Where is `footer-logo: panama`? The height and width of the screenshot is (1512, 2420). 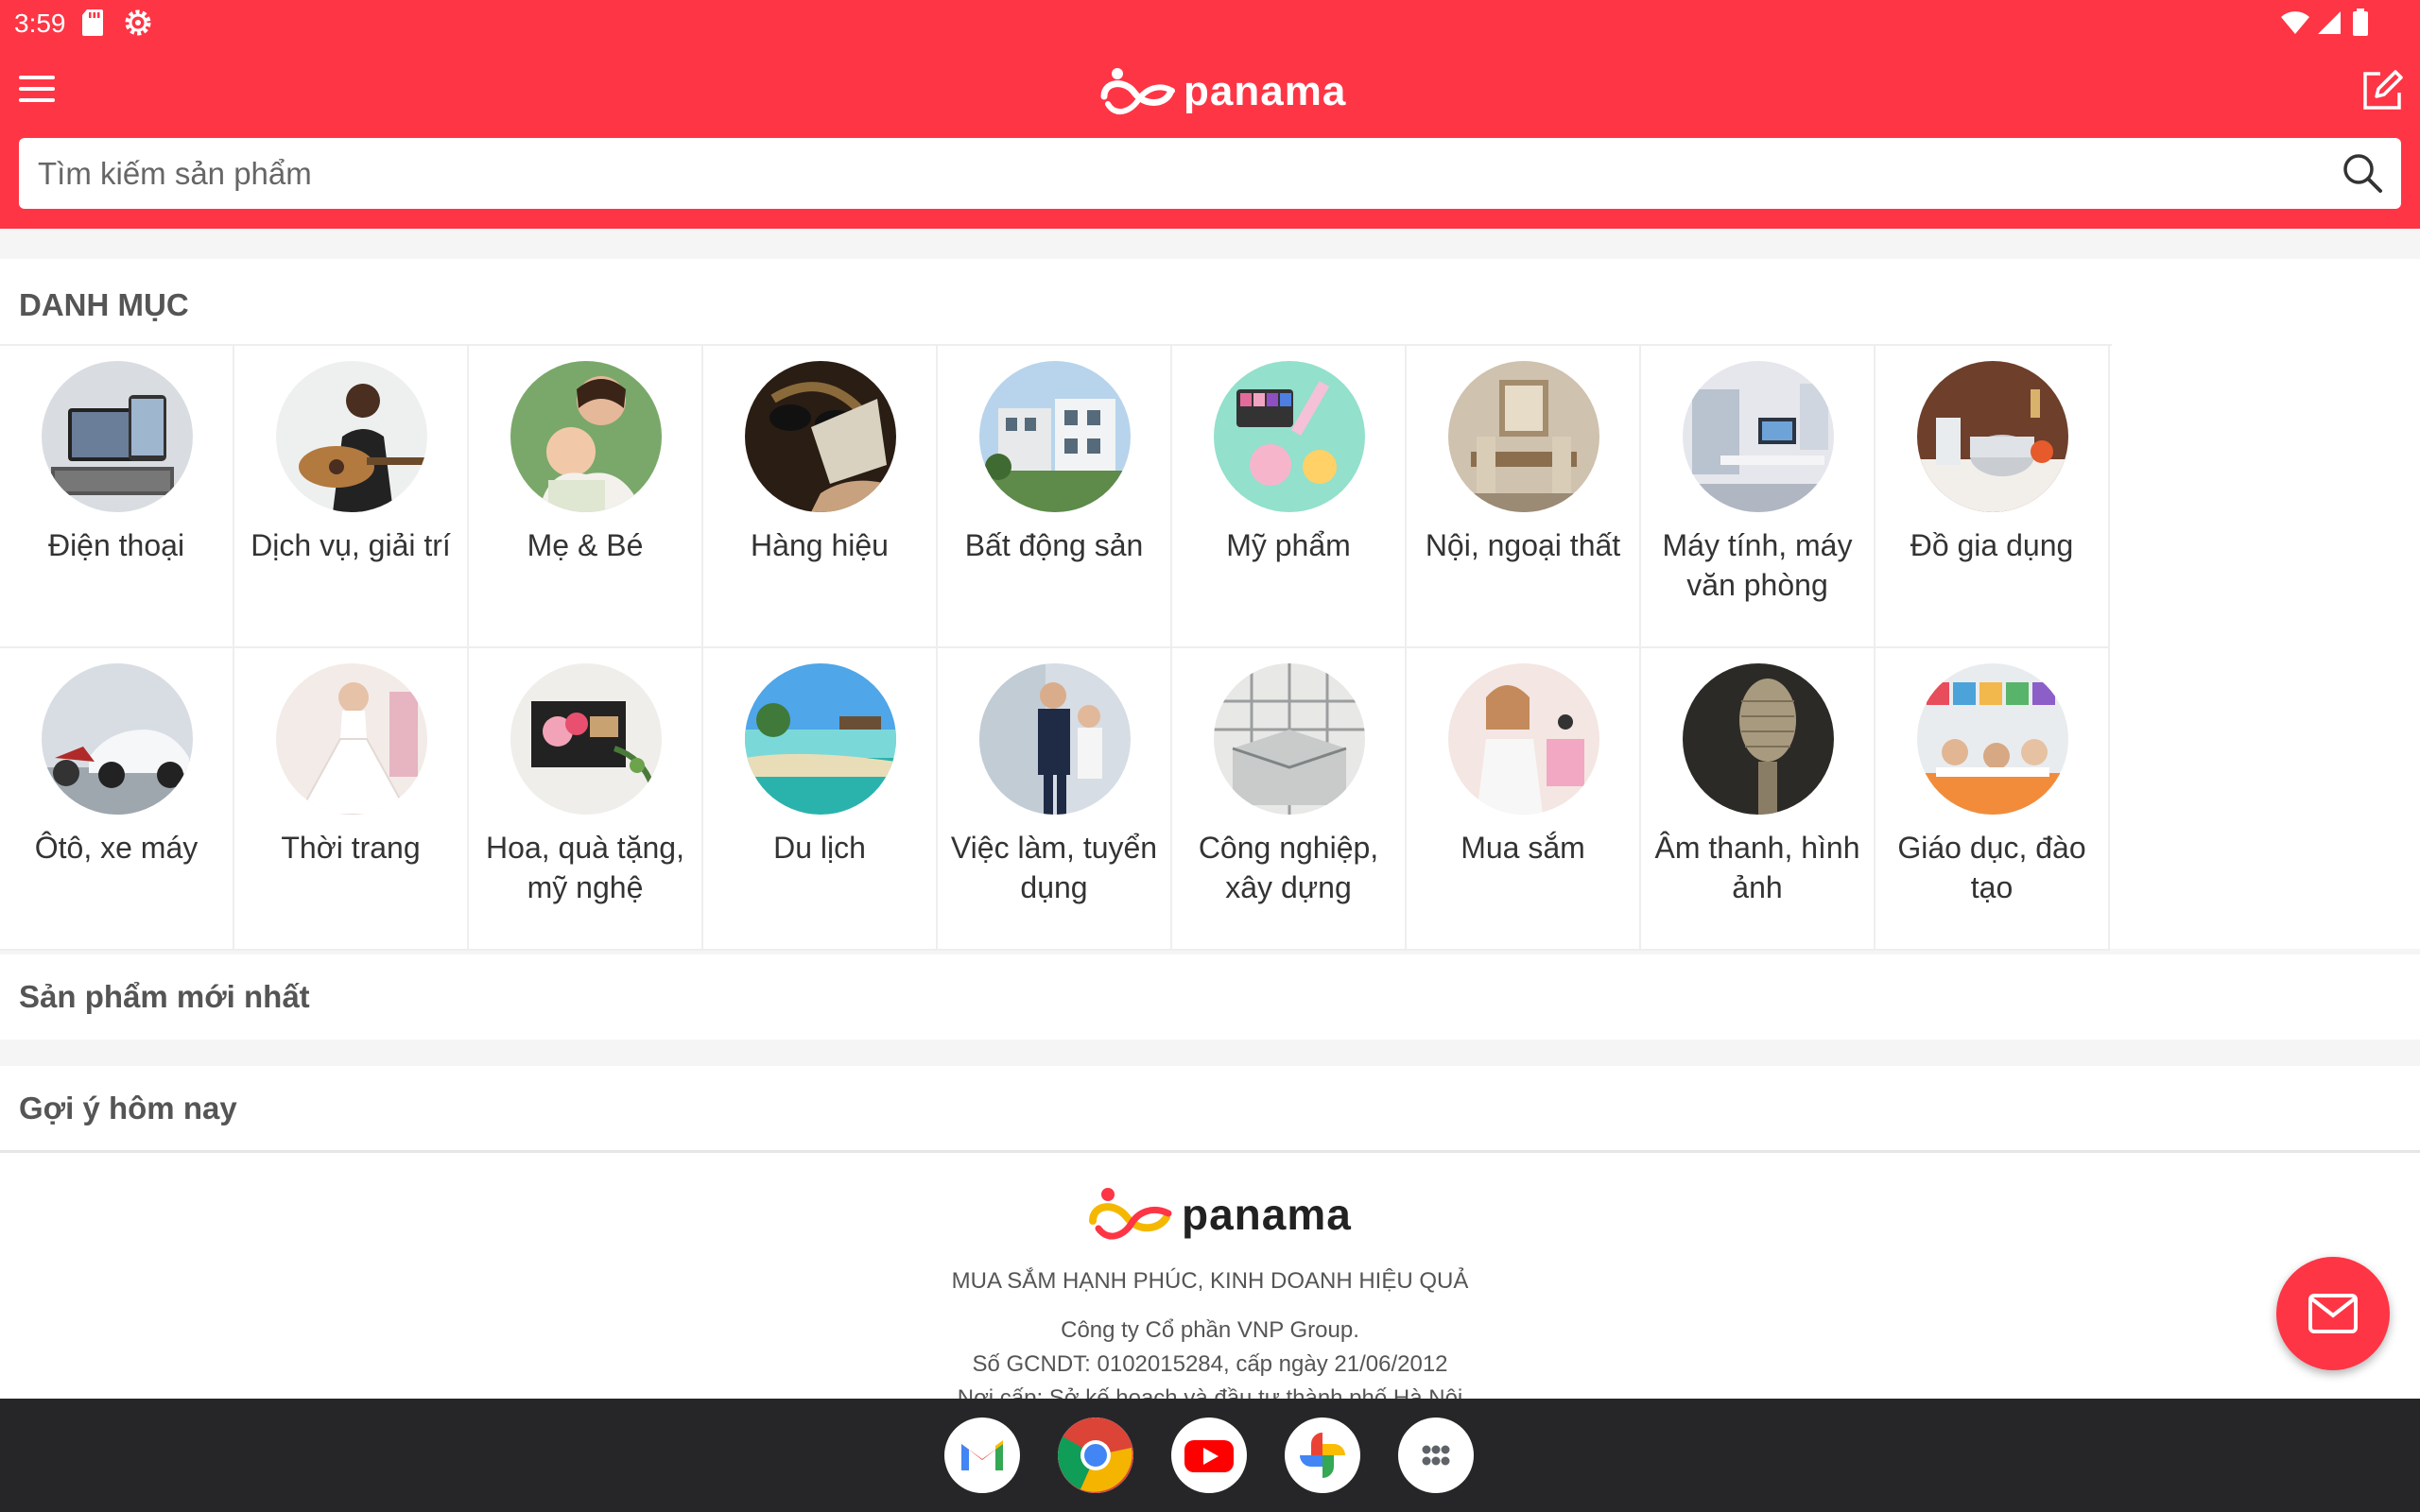 footer-logo: panama is located at coordinates (1218, 1214).